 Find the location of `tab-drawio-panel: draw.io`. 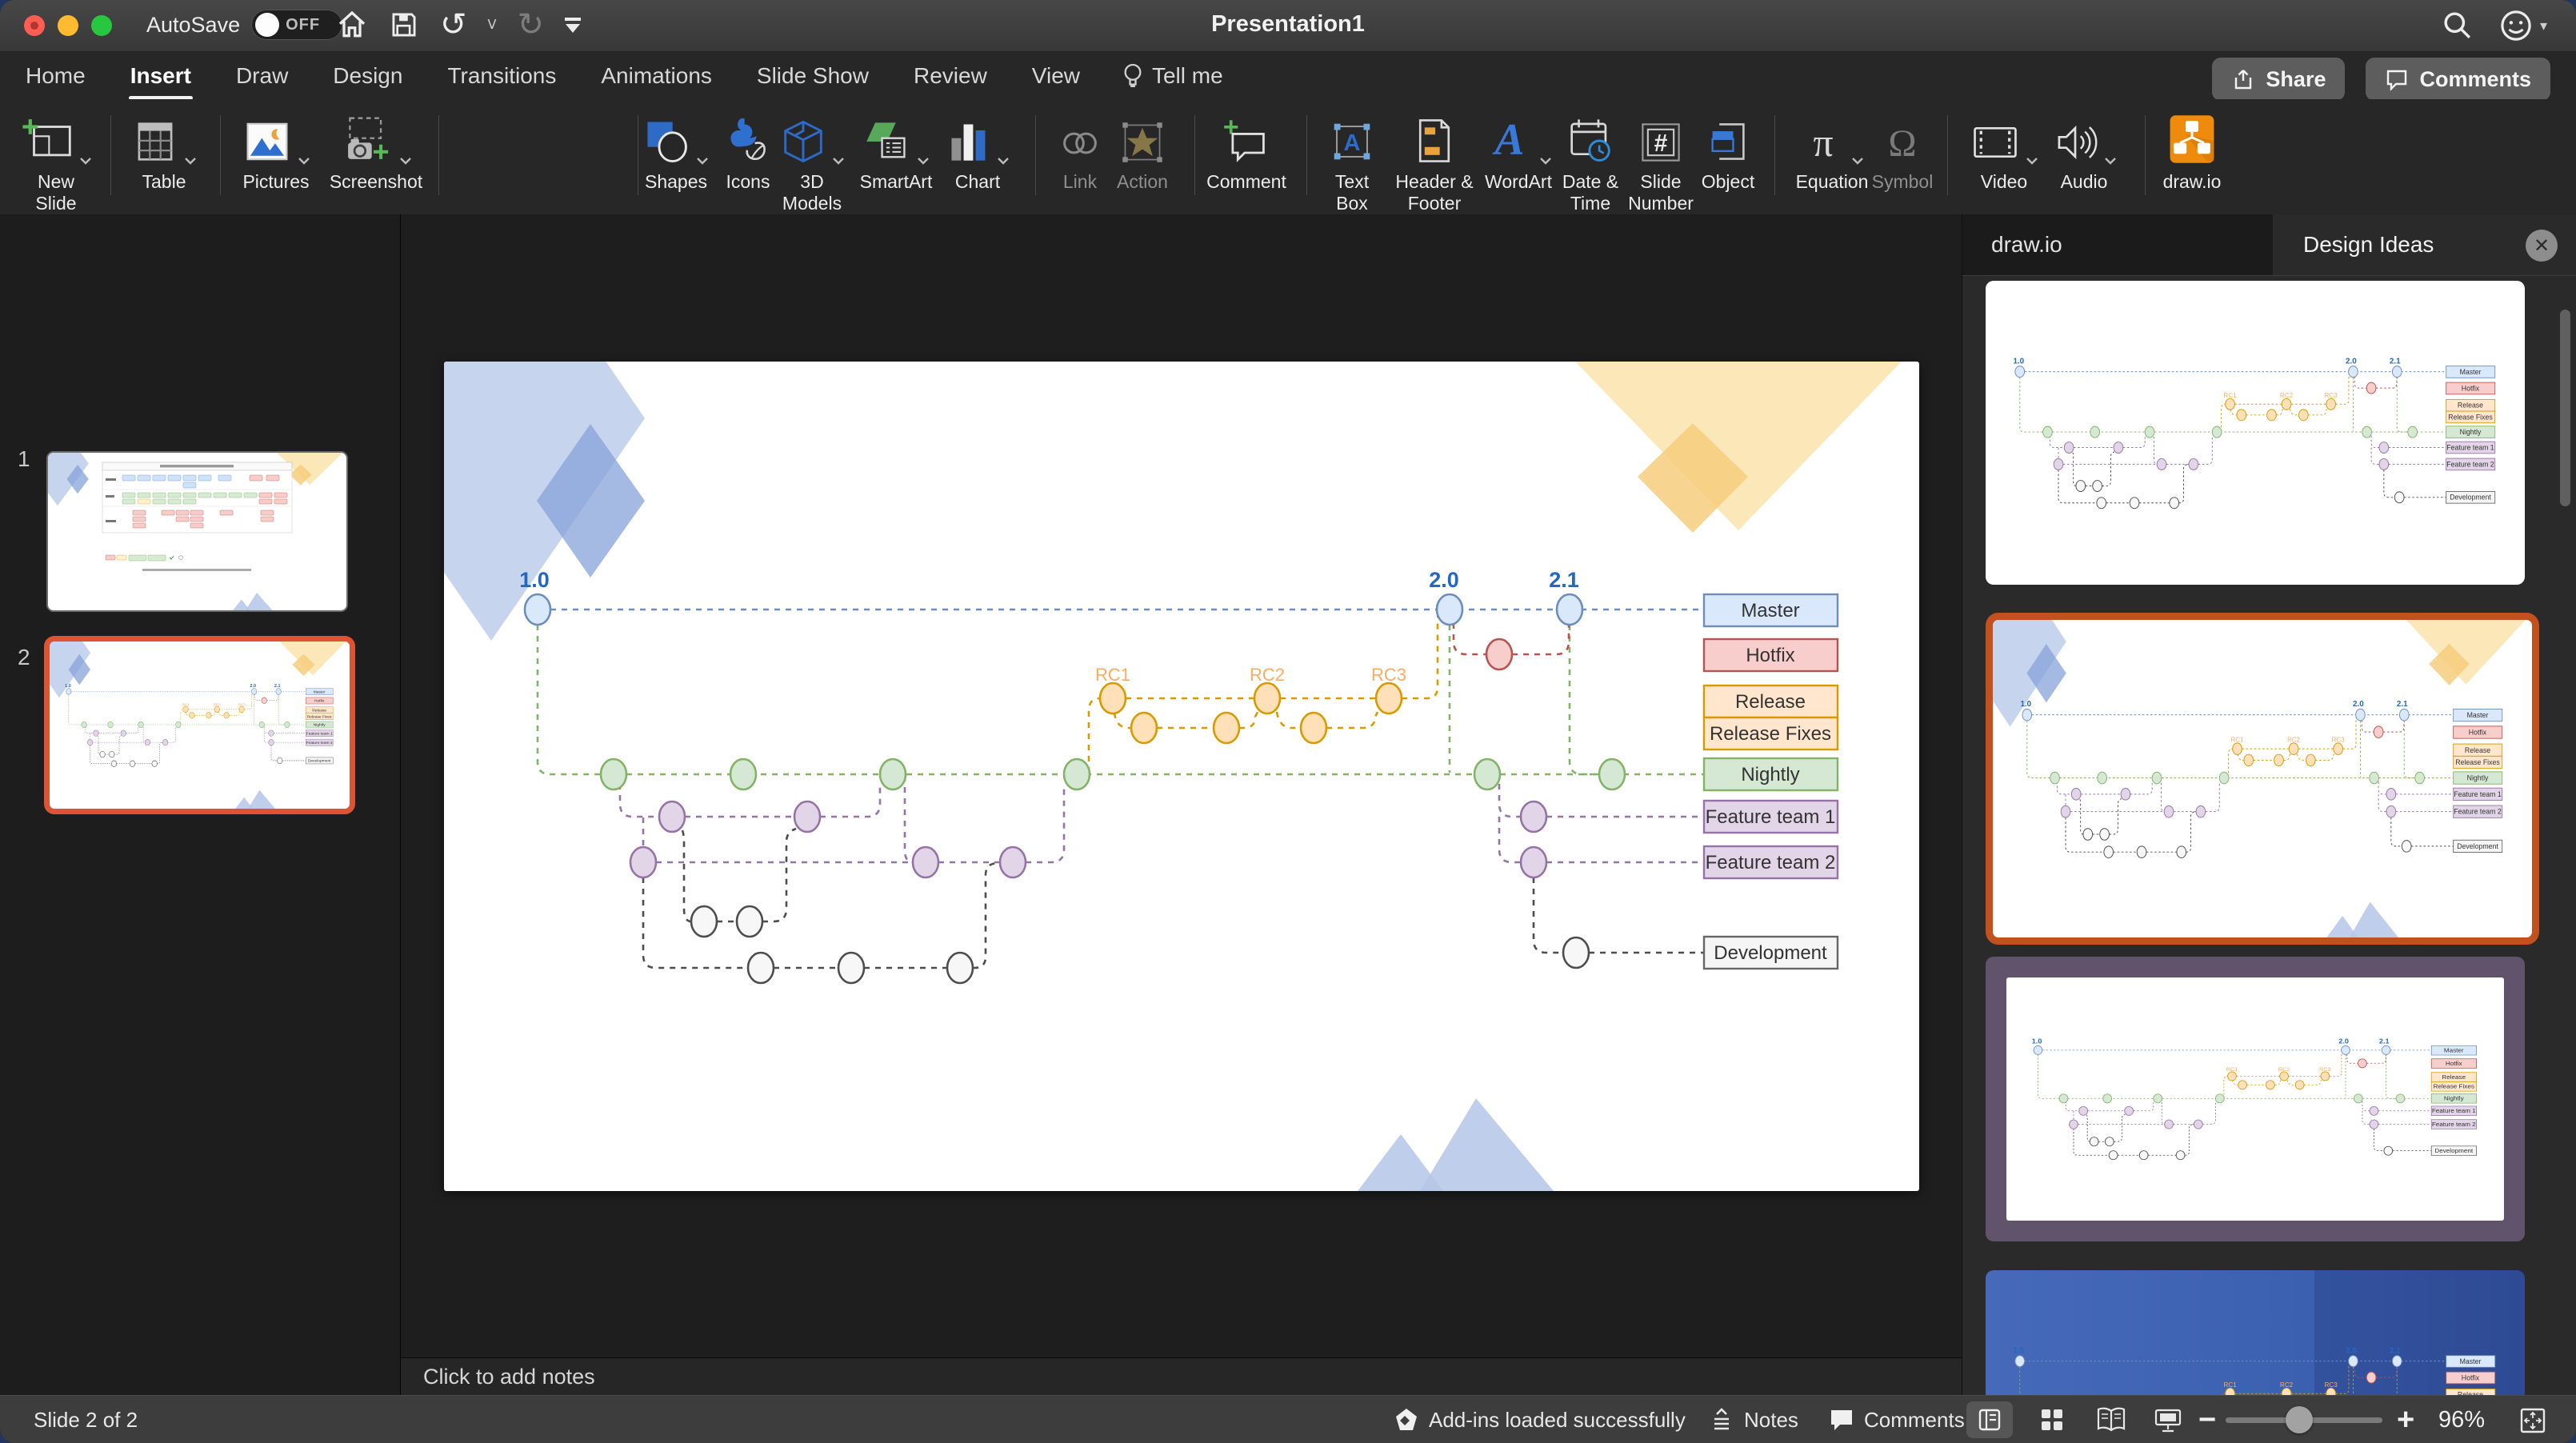

tab-drawio-panel: draw.io is located at coordinates (2118, 245).